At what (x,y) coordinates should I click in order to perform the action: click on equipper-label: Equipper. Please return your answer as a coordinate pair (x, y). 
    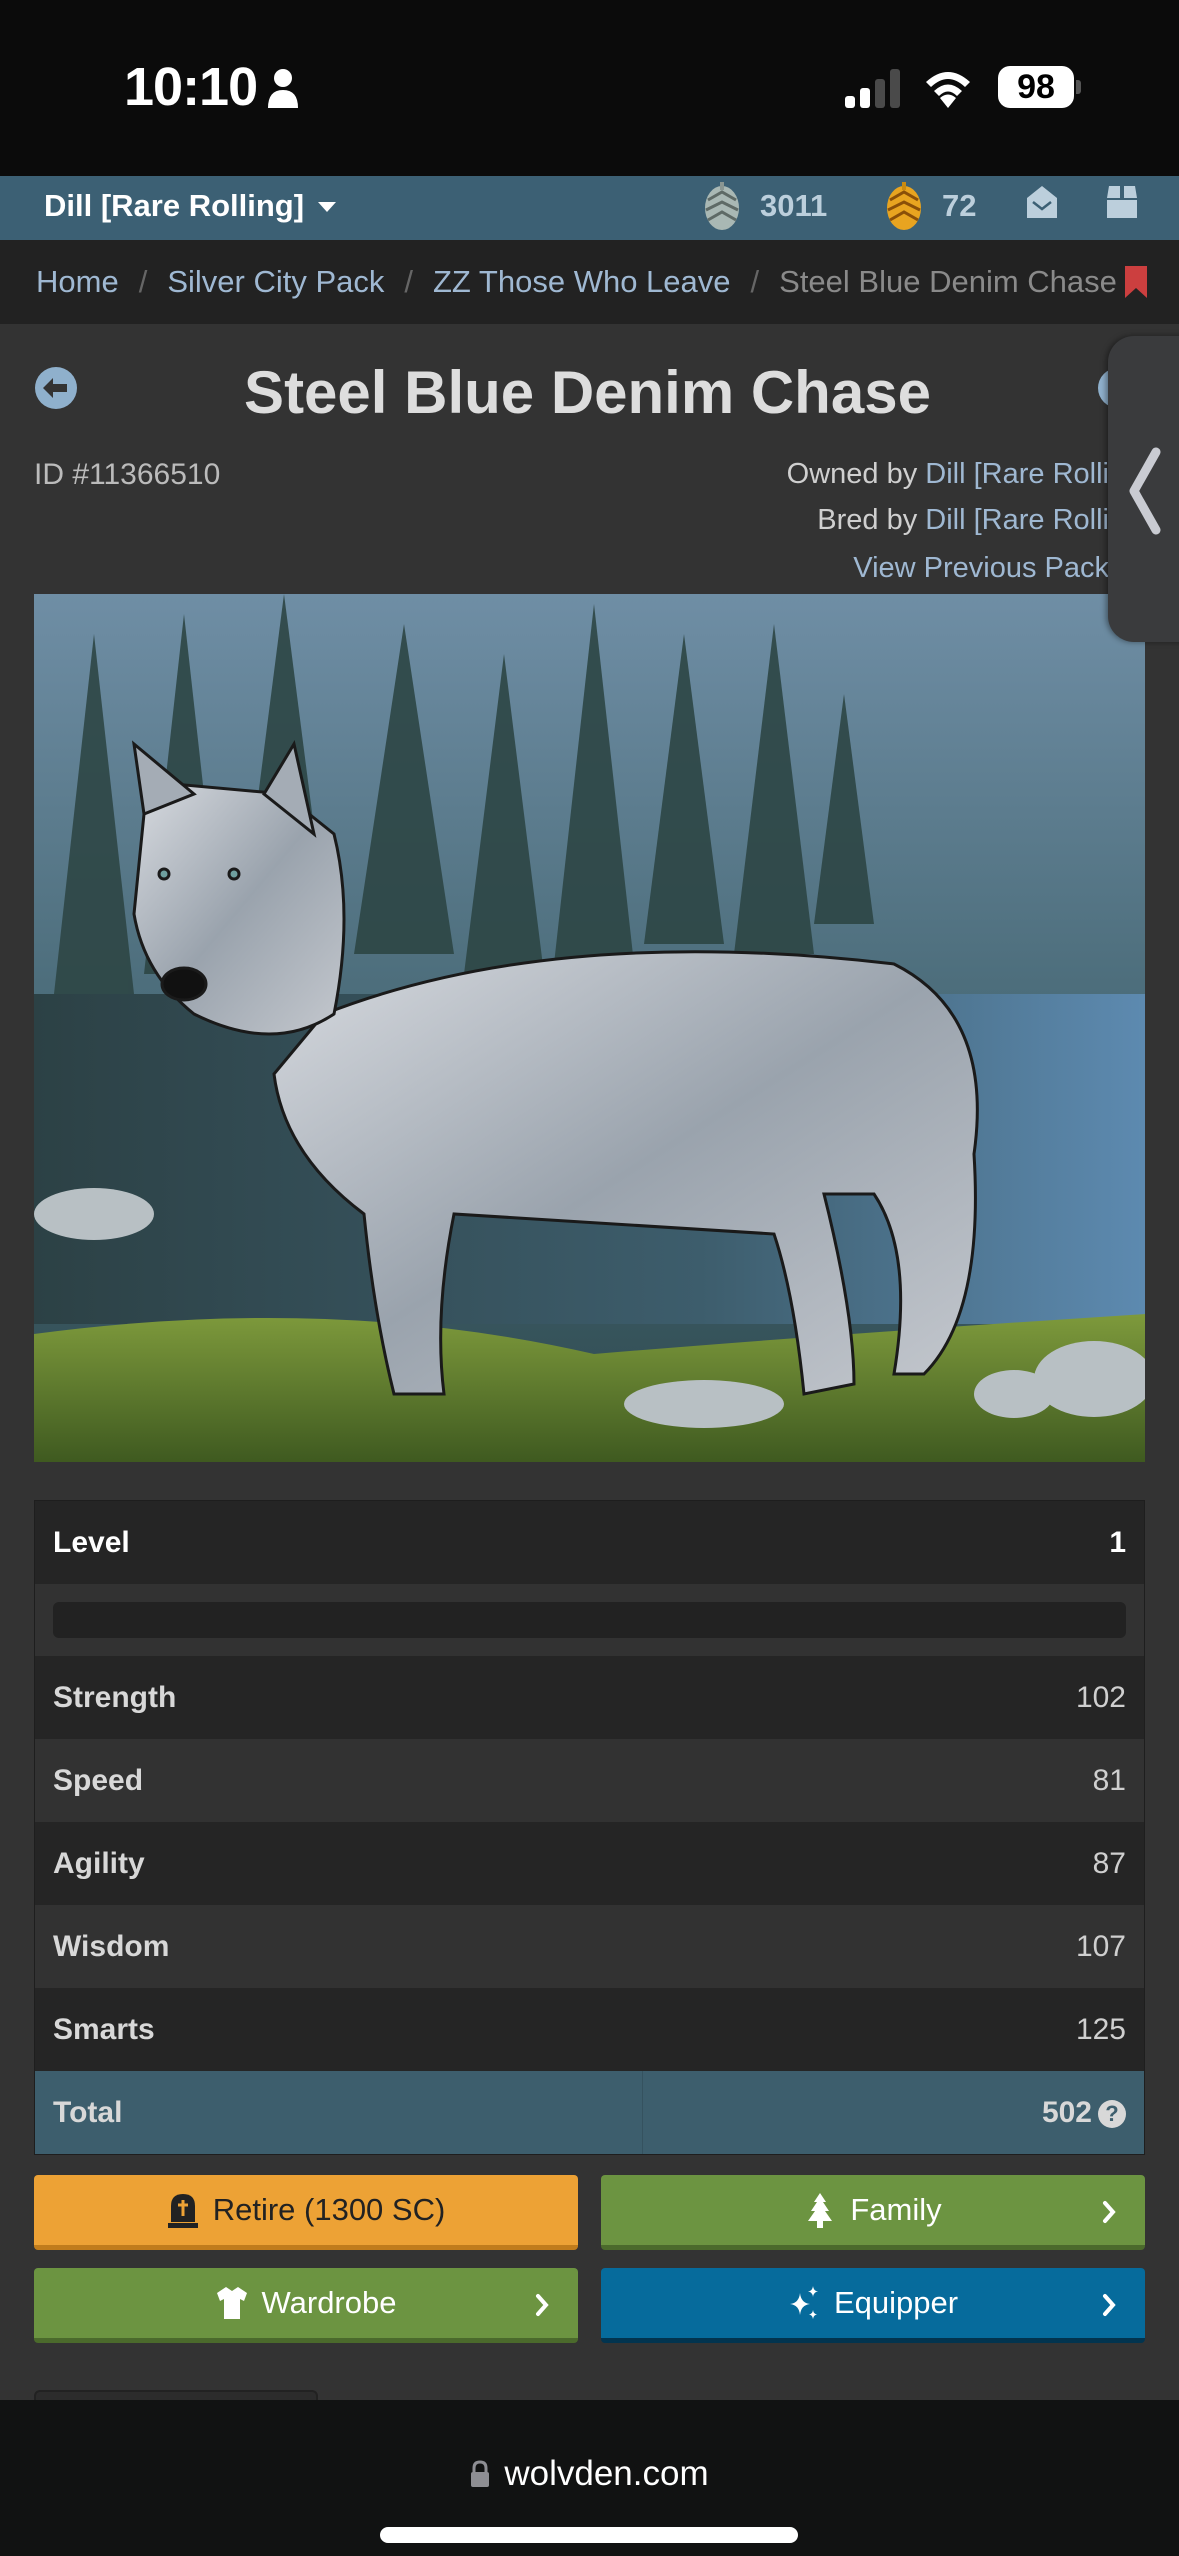
    Looking at the image, I should click on (896, 2302).